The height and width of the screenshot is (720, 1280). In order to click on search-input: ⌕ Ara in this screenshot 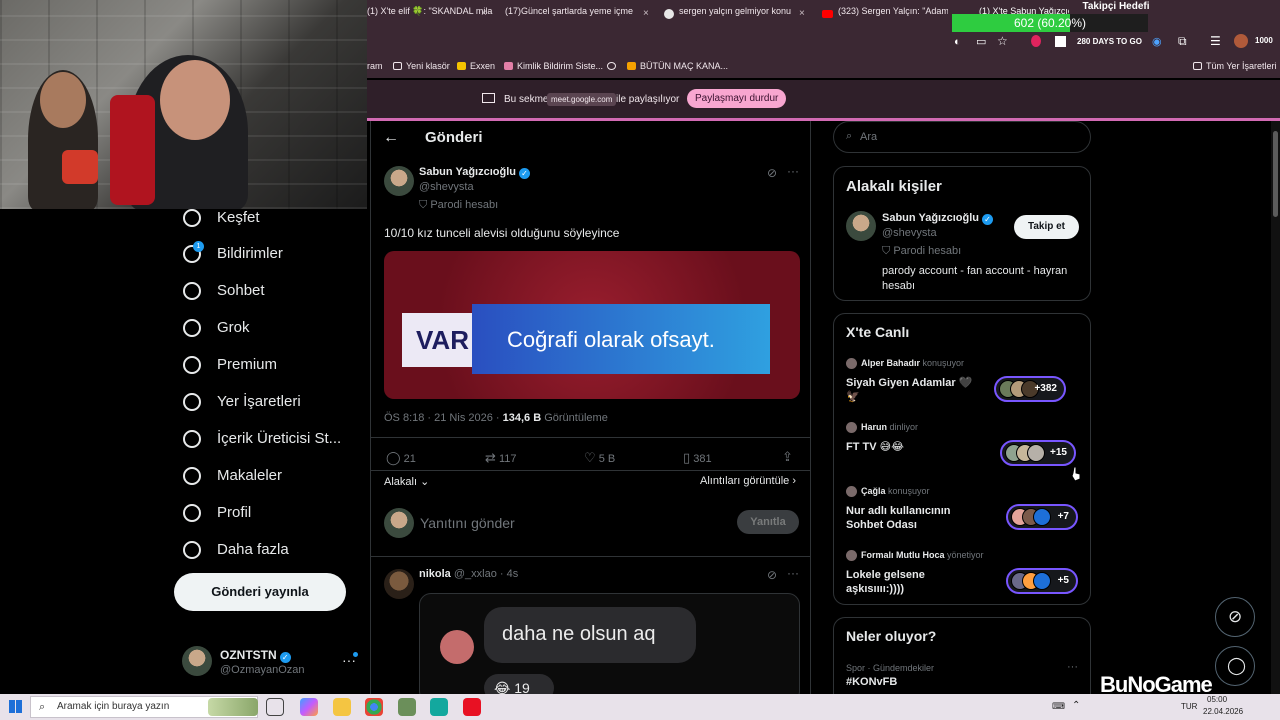, I will do `click(962, 137)`.